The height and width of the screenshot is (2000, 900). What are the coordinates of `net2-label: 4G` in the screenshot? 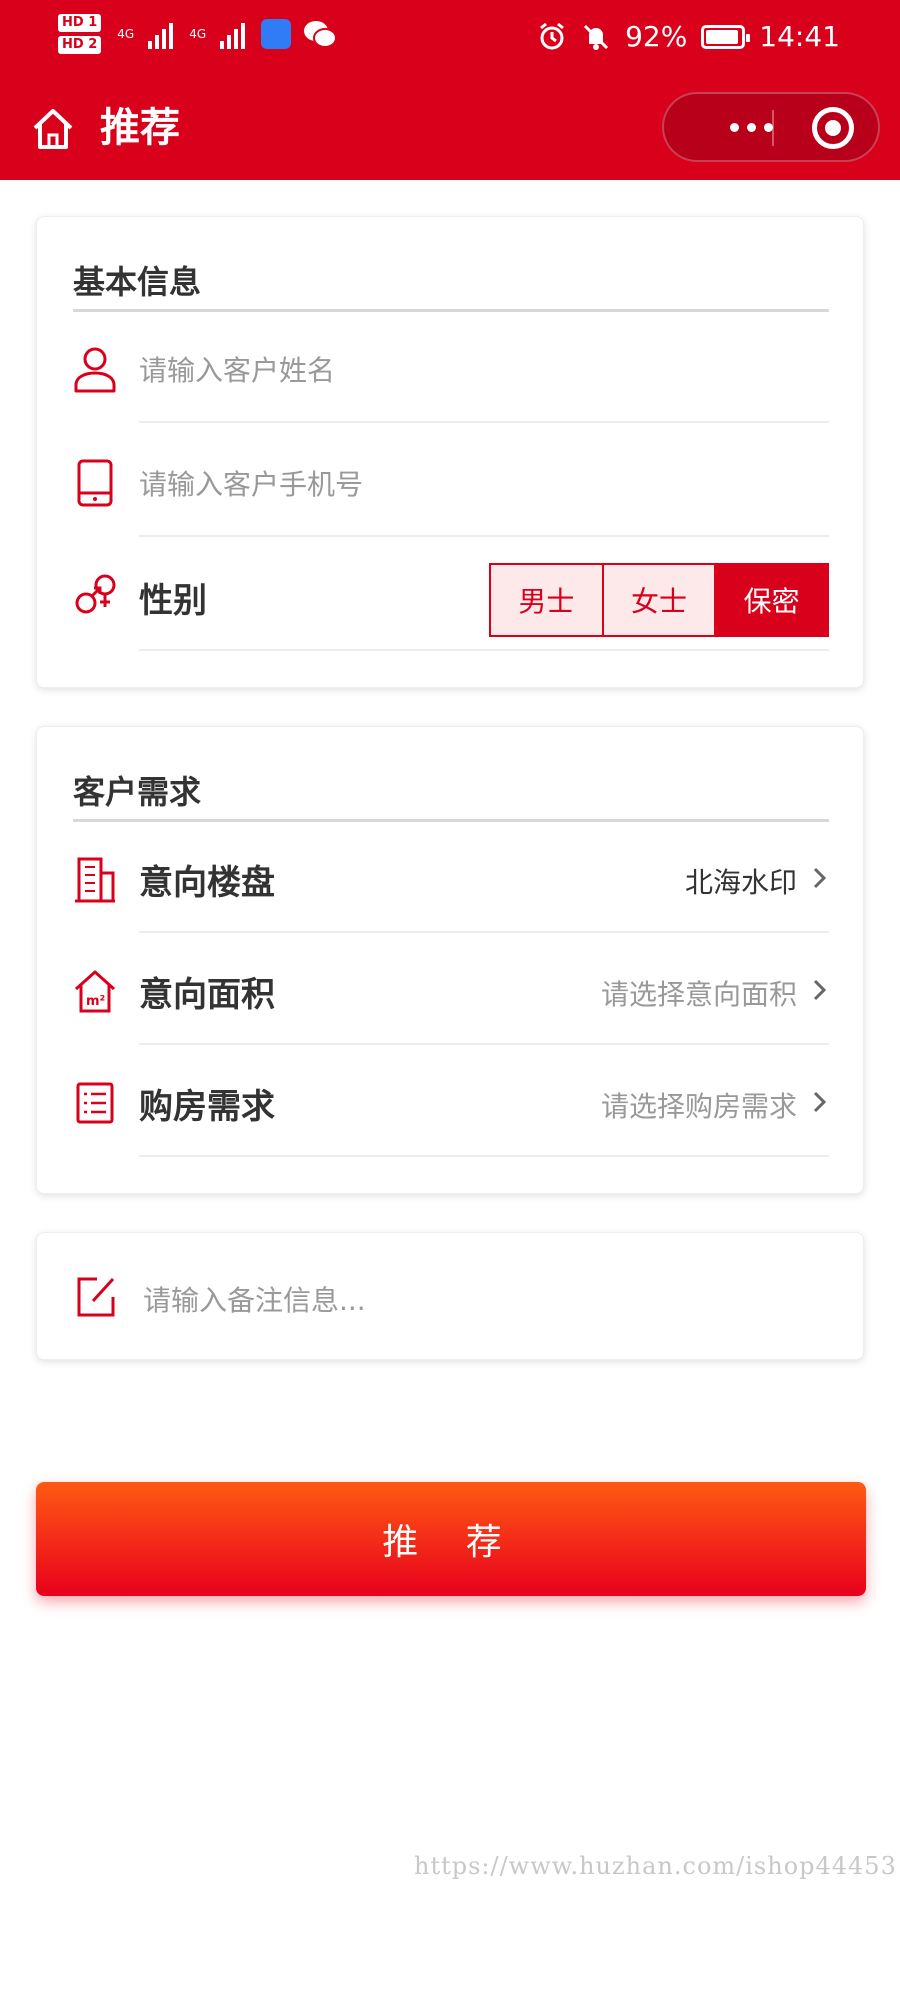 It's located at (198, 34).